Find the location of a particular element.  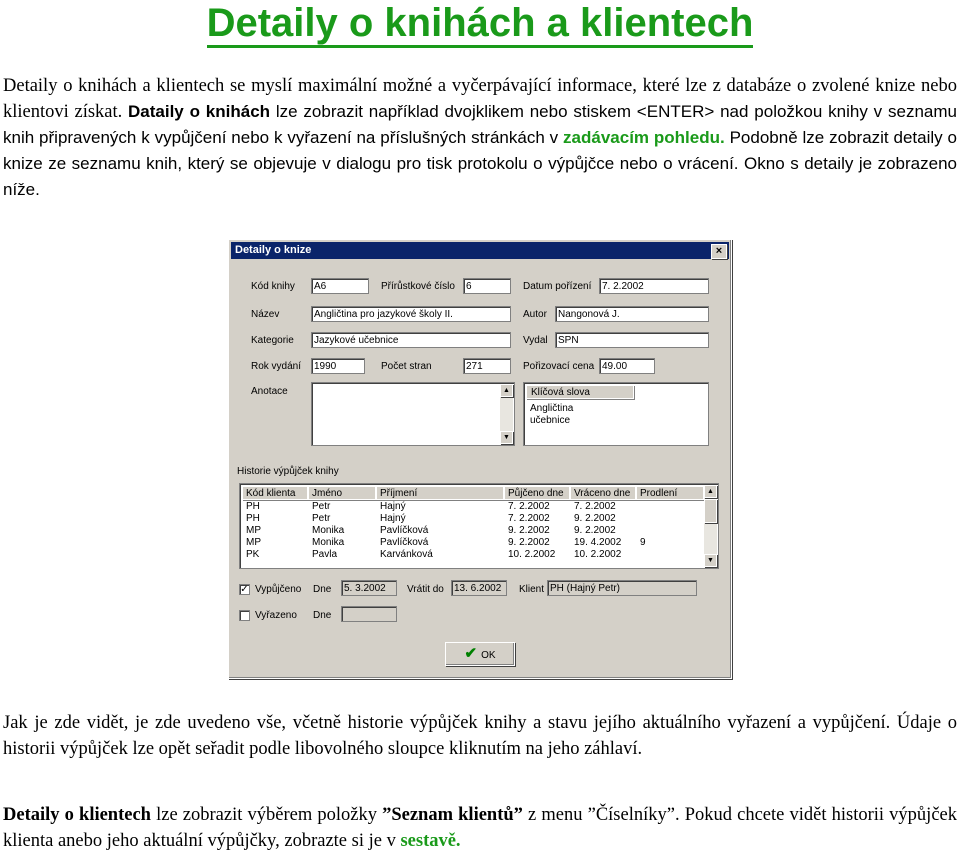

rok-field: 1990 is located at coordinates (338, 366).